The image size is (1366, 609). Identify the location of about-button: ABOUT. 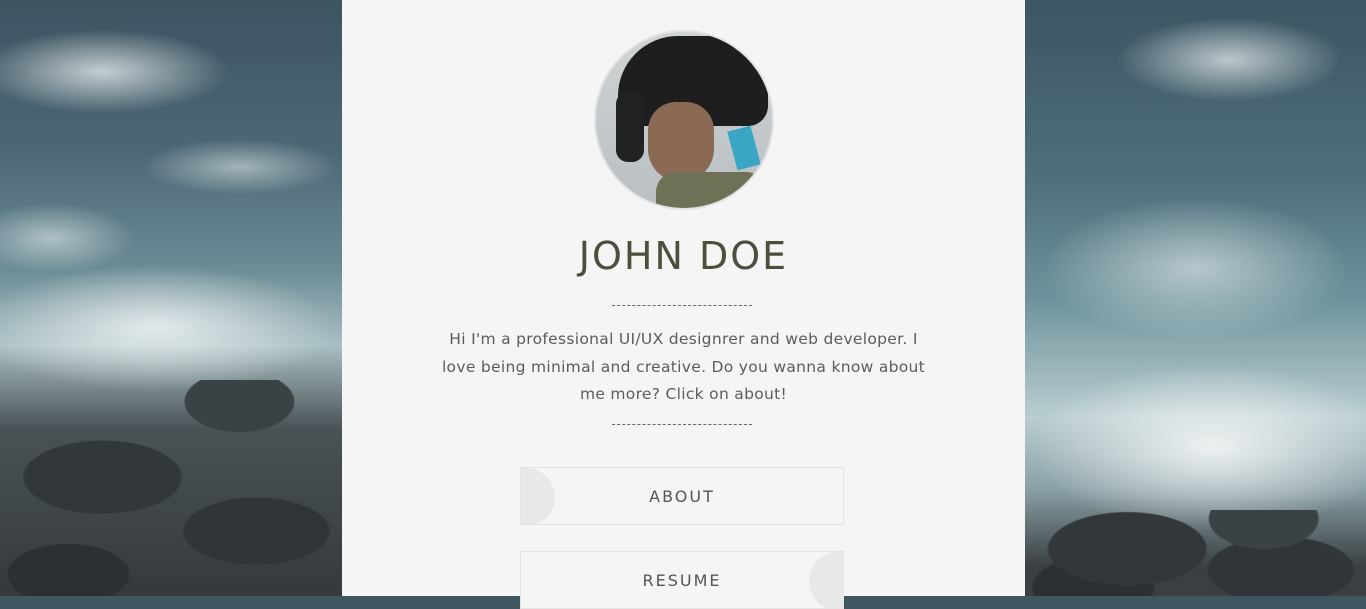
(682, 496).